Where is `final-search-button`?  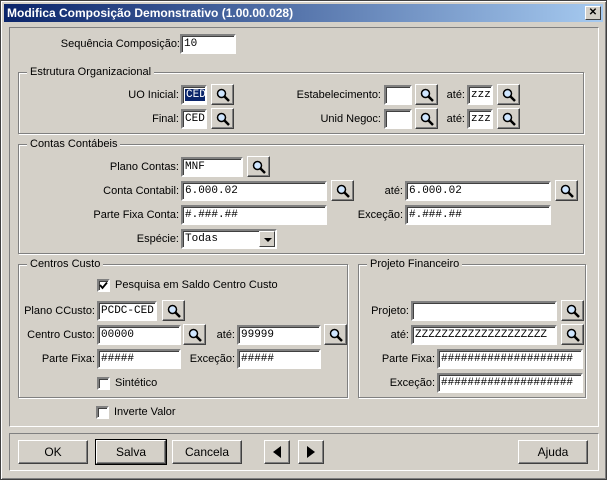
final-search-button is located at coordinates (222, 118).